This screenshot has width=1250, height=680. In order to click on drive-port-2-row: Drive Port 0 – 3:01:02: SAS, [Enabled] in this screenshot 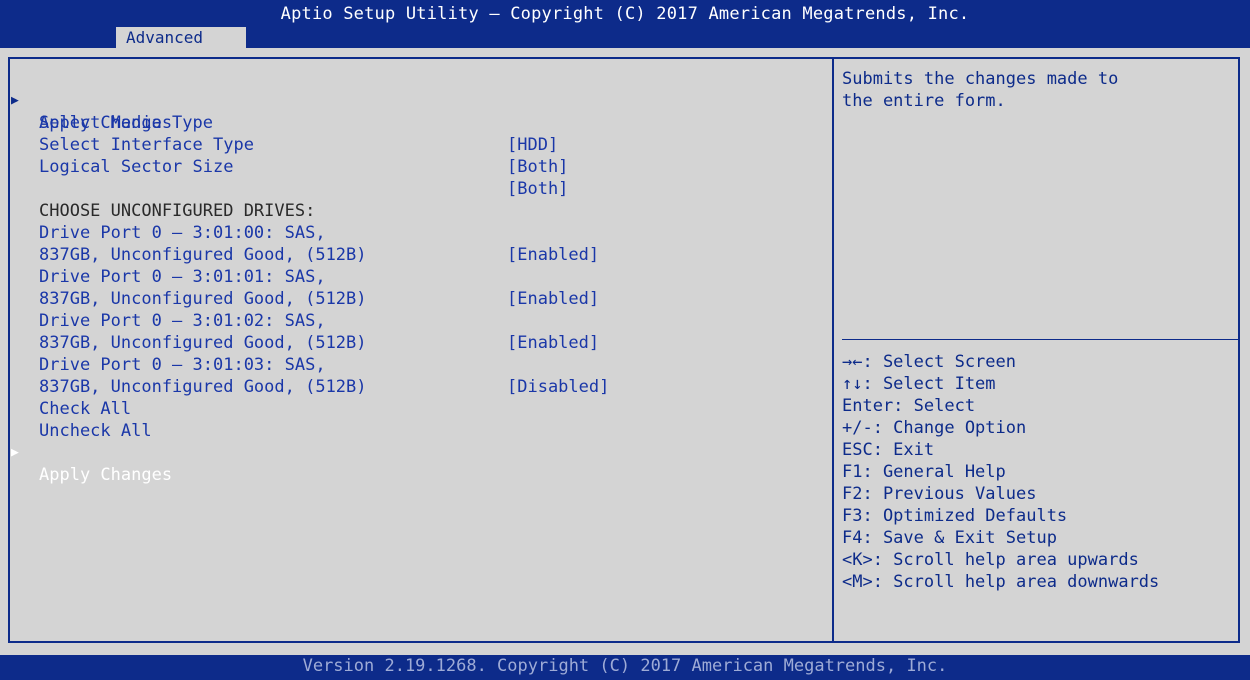, I will do `click(299, 320)`.